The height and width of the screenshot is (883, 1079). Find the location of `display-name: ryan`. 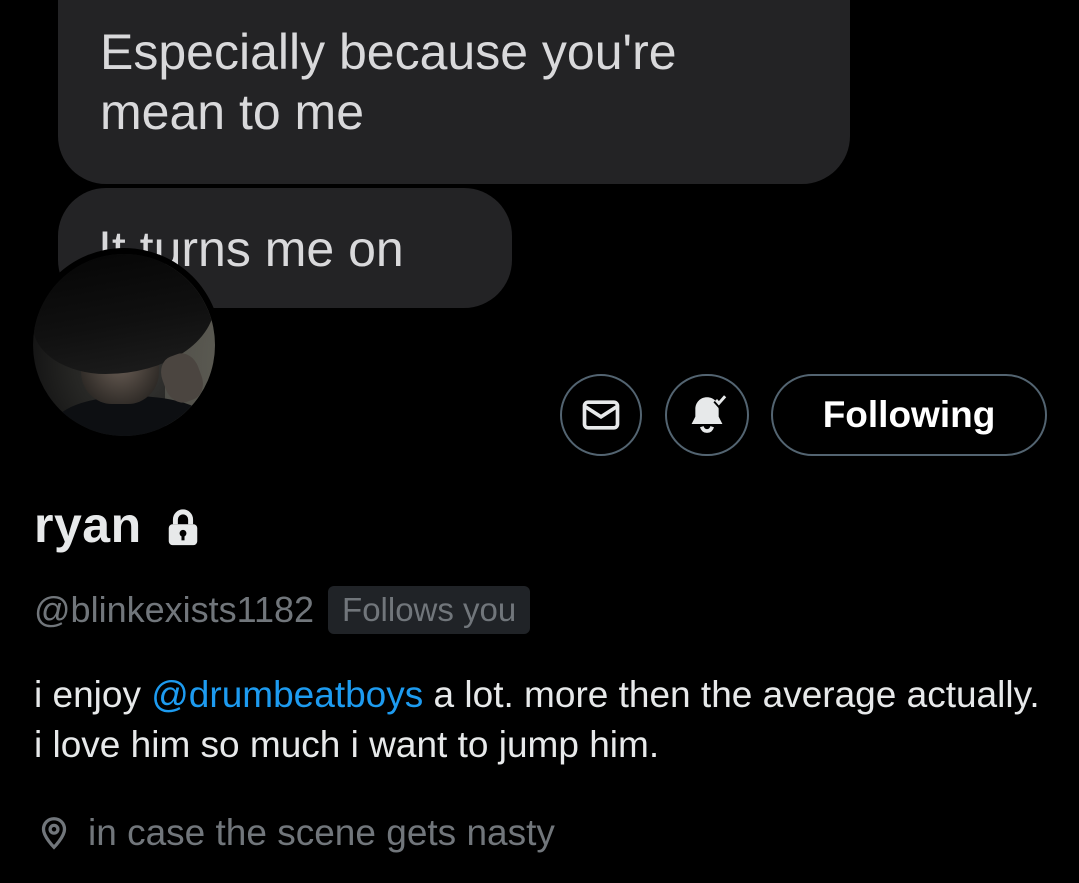

display-name: ryan is located at coordinates (88, 525).